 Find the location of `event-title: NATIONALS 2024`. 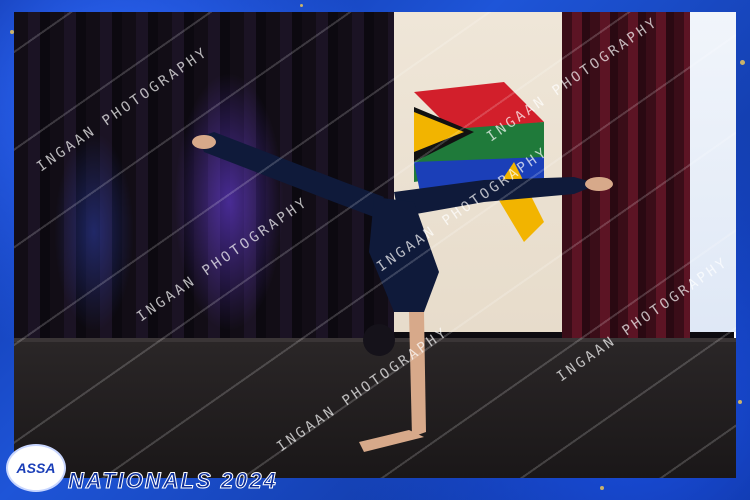

event-title: NATIONALS 2024 is located at coordinates (173, 481).